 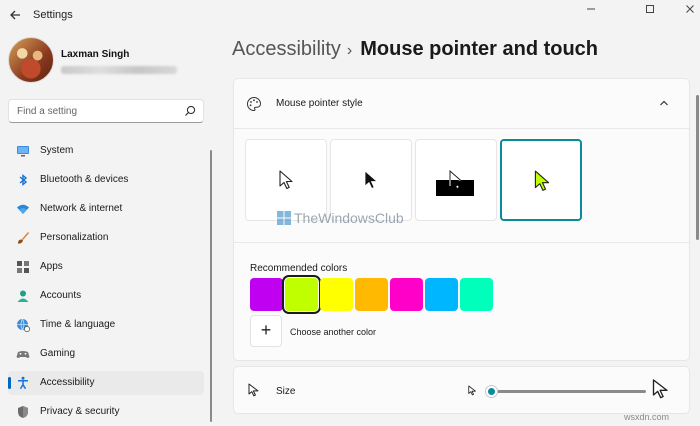 What do you see at coordinates (472, 390) in the screenshot?
I see `small-cursor-icon` at bounding box center [472, 390].